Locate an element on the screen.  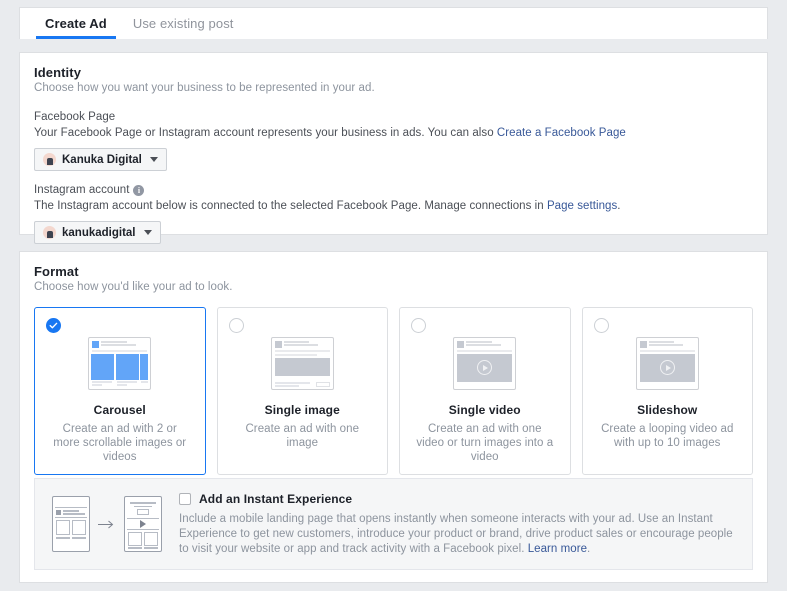
slideshow-thumbnail is located at coordinates (667, 363).